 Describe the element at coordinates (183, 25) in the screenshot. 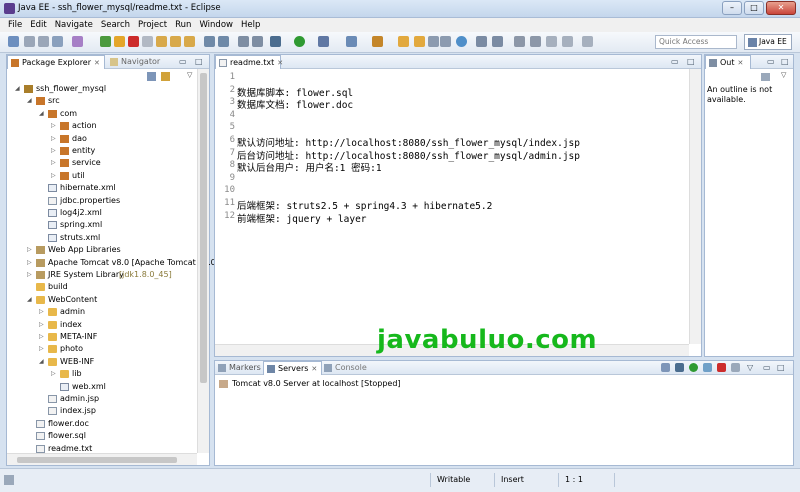

I see `menu-run: Run` at that location.